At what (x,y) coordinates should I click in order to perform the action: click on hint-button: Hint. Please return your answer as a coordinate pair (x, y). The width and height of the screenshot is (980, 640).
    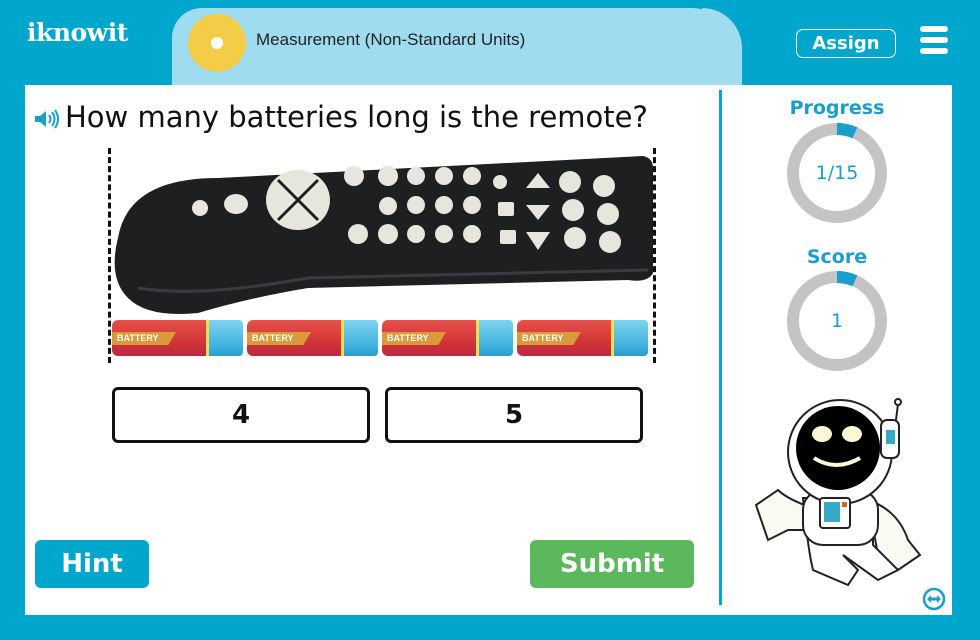
    Looking at the image, I should click on (92, 564).